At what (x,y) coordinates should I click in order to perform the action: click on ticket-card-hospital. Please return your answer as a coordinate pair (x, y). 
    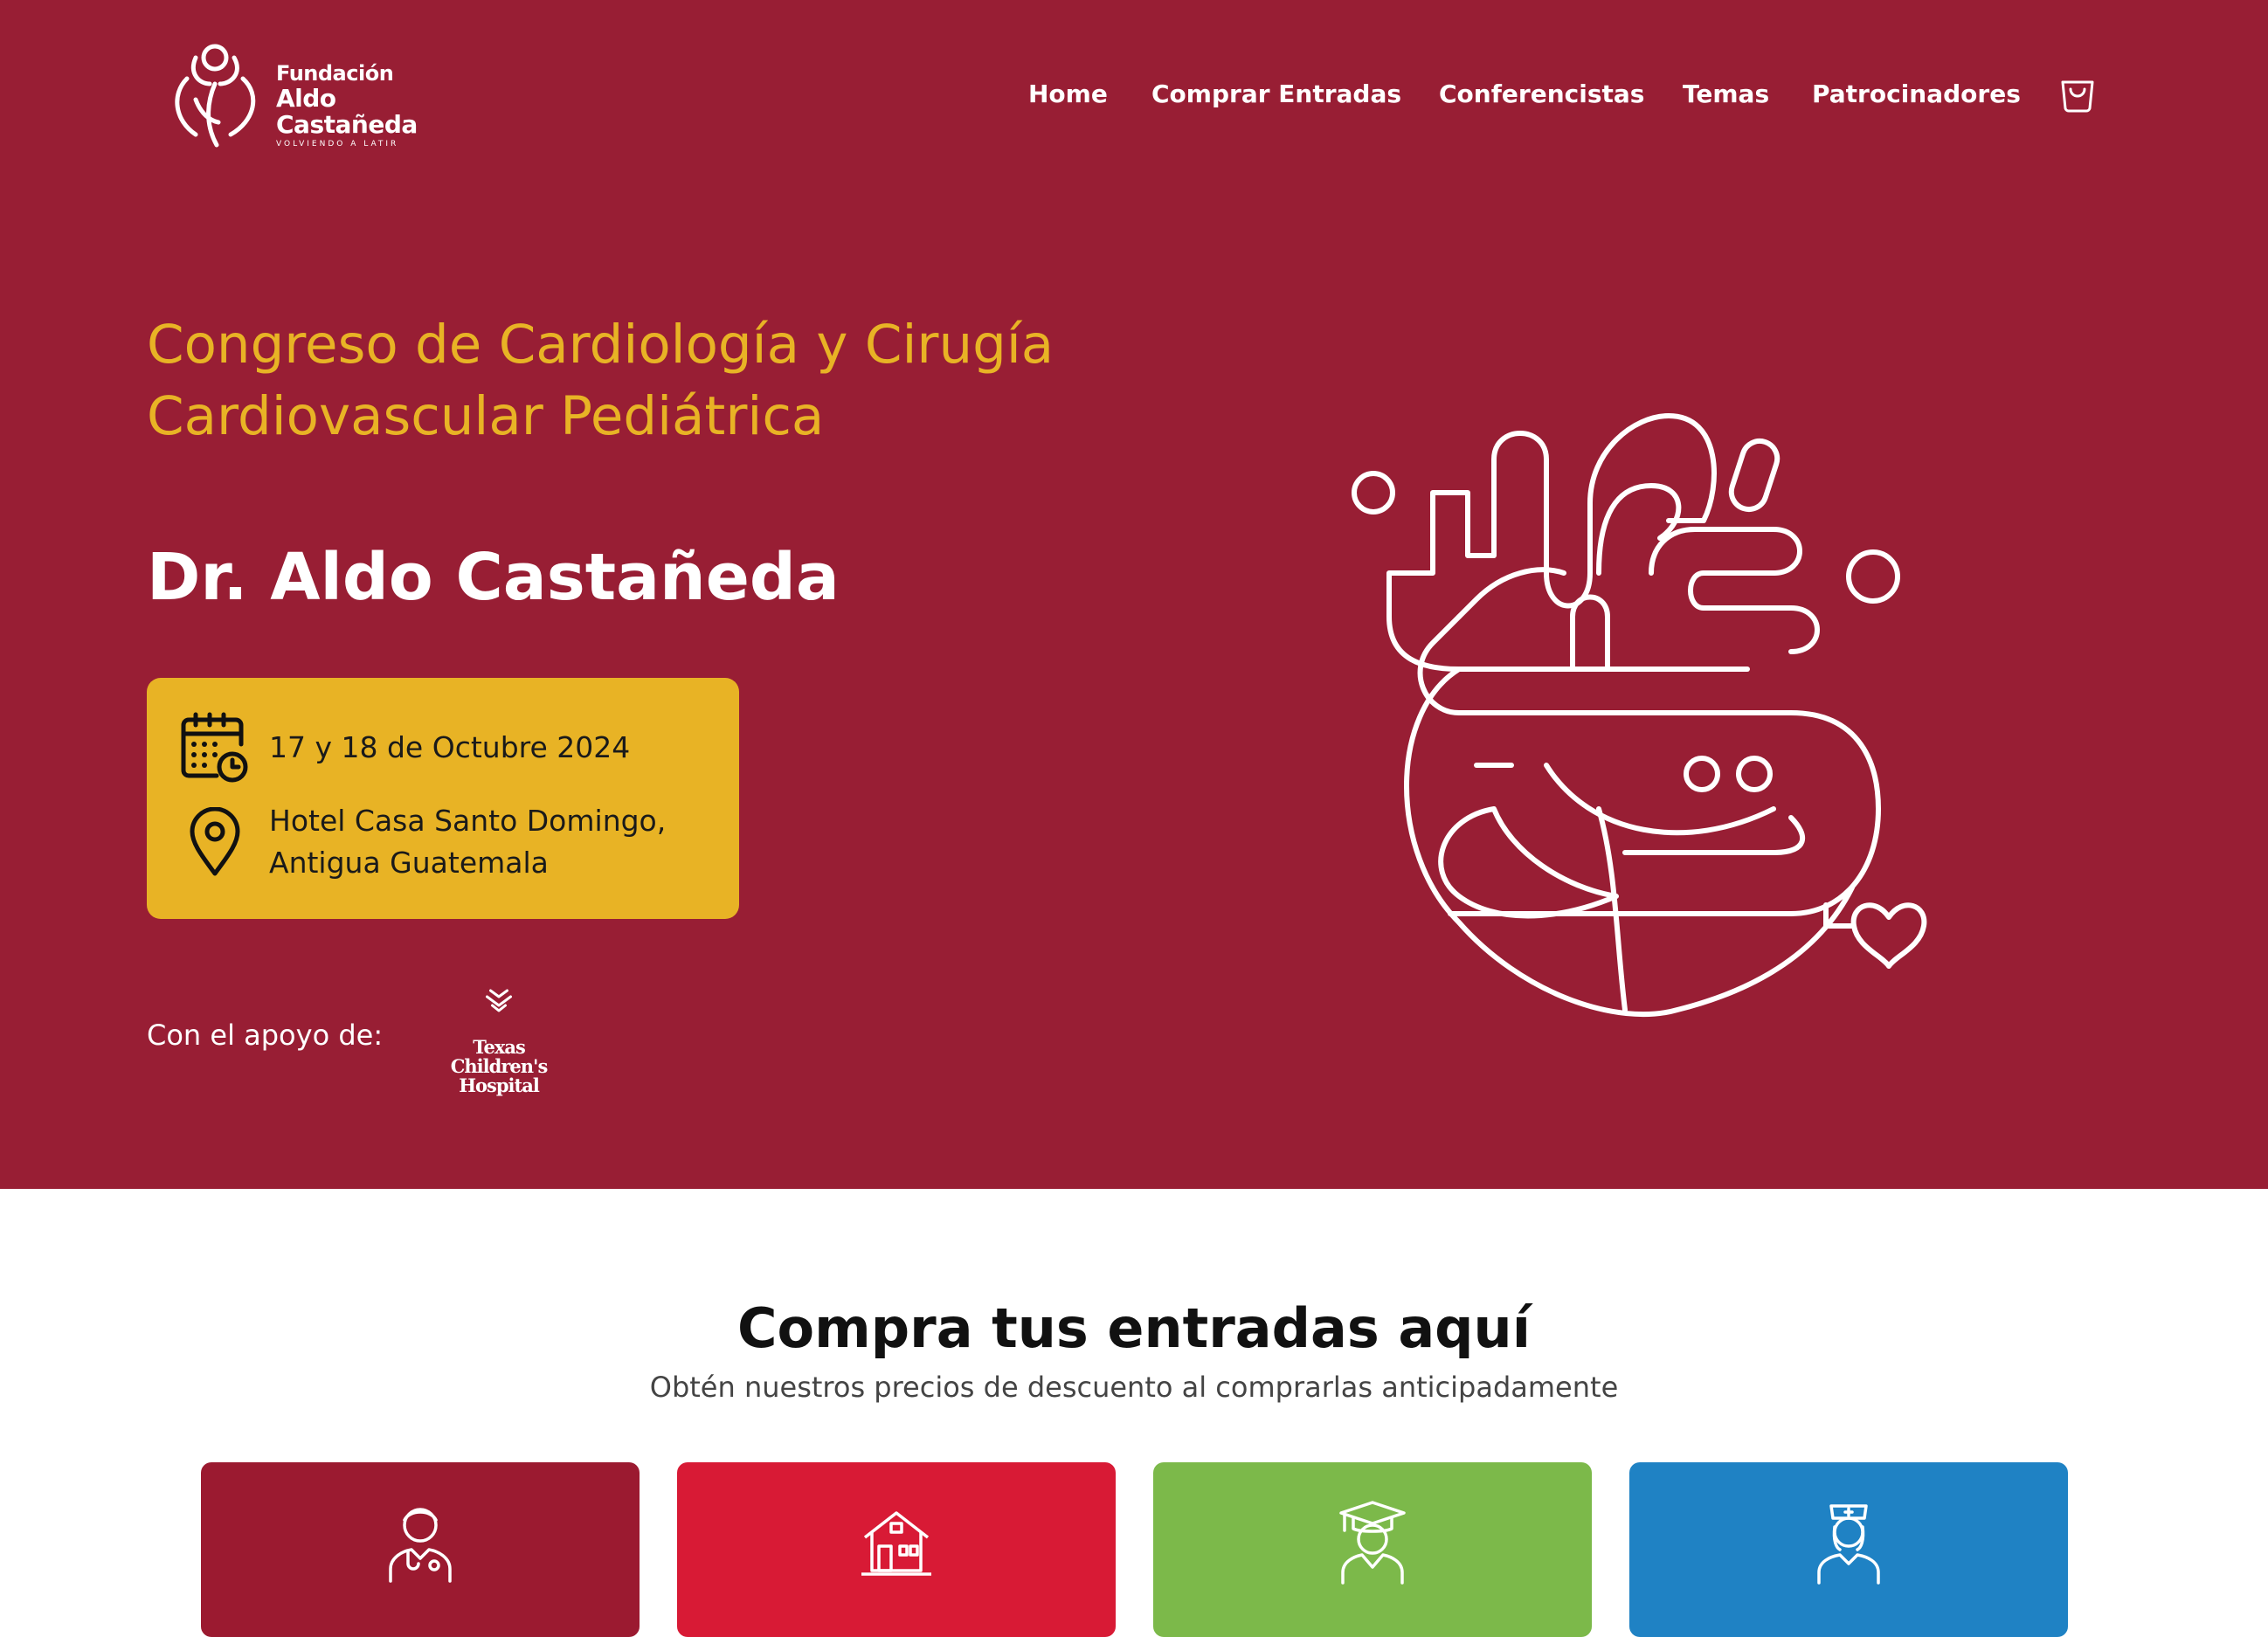
    Looking at the image, I should click on (897, 1550).